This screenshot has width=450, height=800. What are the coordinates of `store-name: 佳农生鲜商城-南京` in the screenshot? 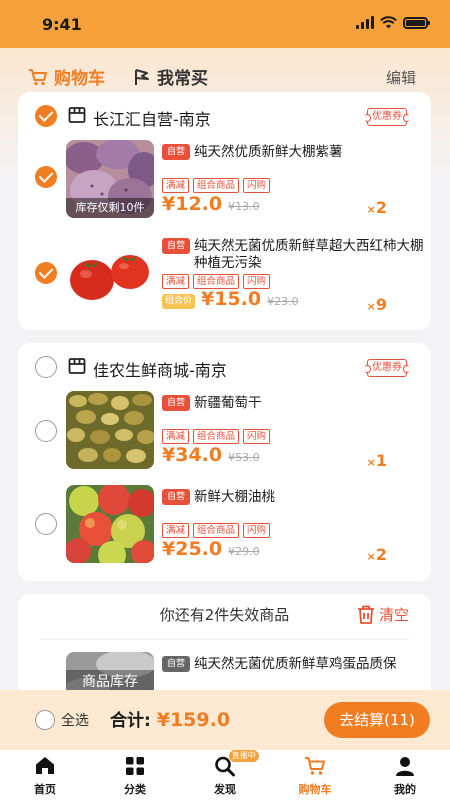 It's located at (160, 369).